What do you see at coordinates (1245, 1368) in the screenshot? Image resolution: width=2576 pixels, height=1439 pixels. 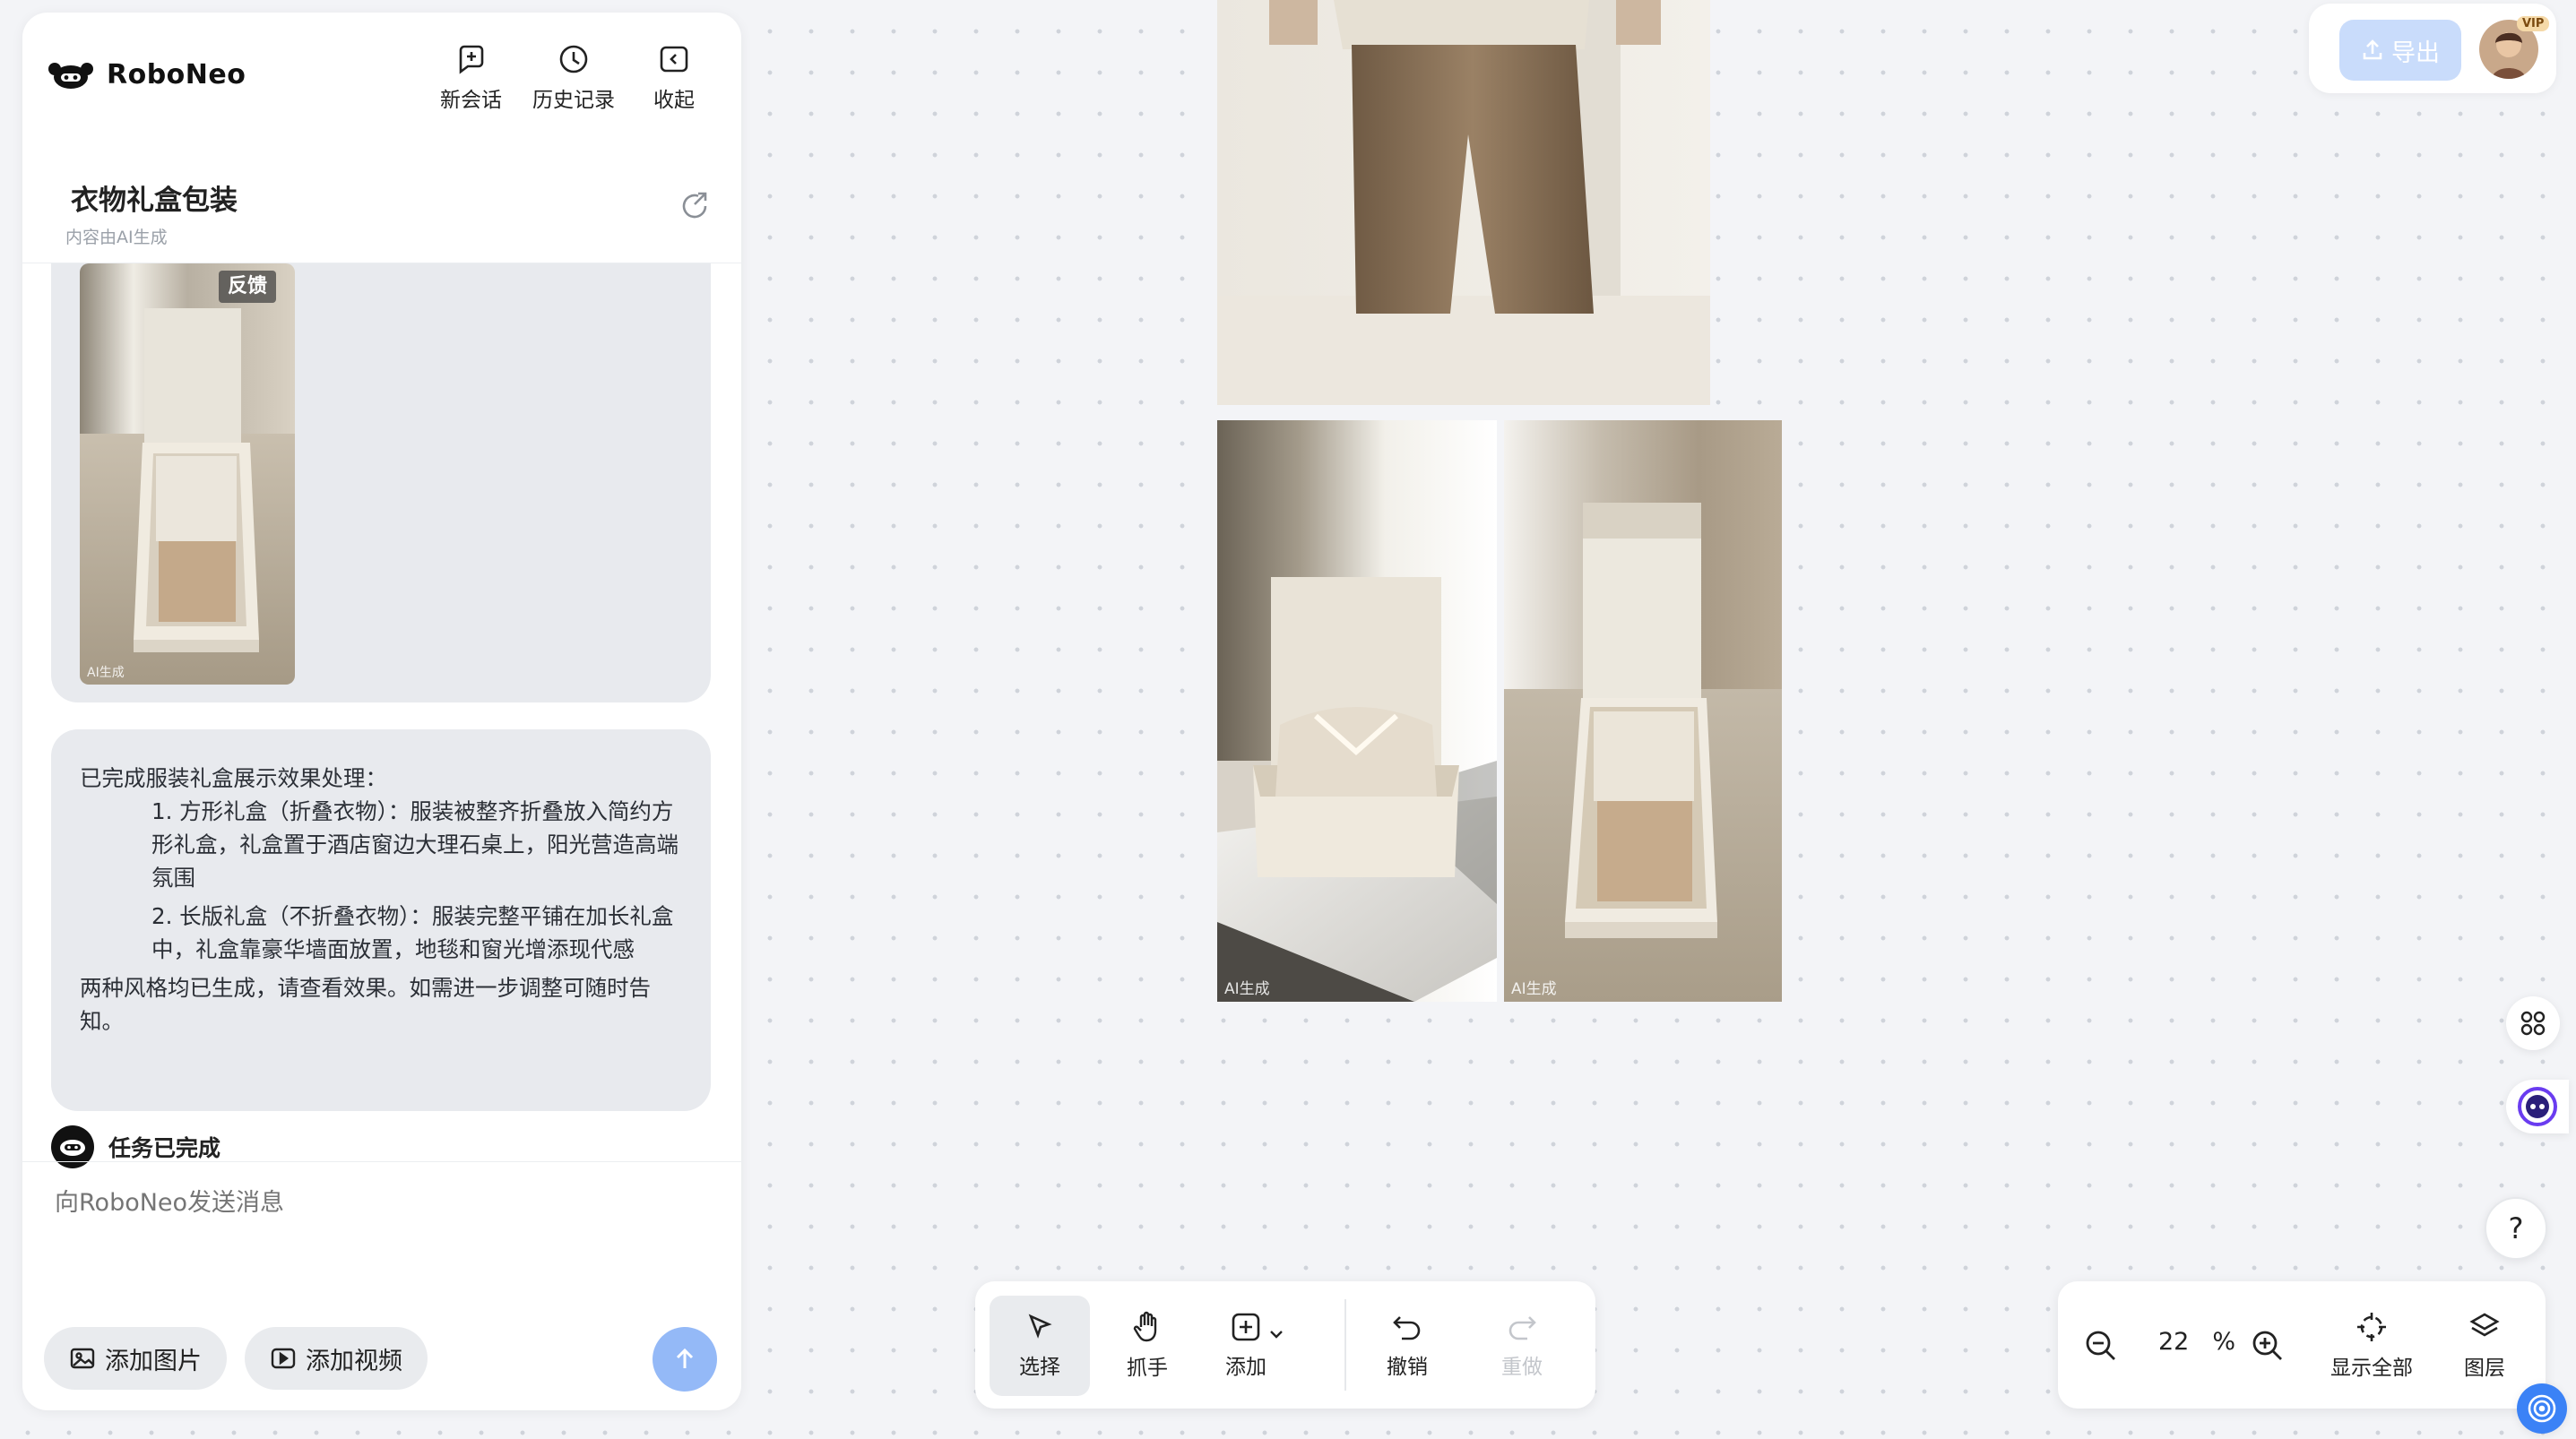 I see `add-label: 添加` at bounding box center [1245, 1368].